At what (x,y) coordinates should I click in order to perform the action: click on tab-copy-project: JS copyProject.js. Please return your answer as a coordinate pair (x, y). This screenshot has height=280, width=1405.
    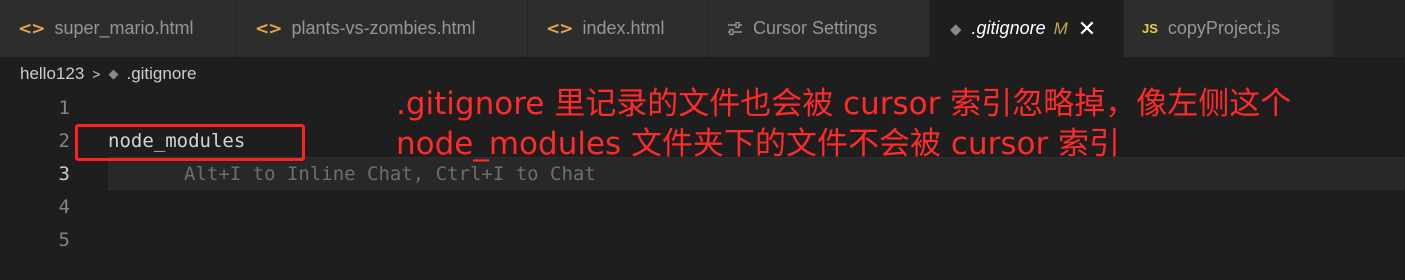
    Looking at the image, I should click on (1229, 28).